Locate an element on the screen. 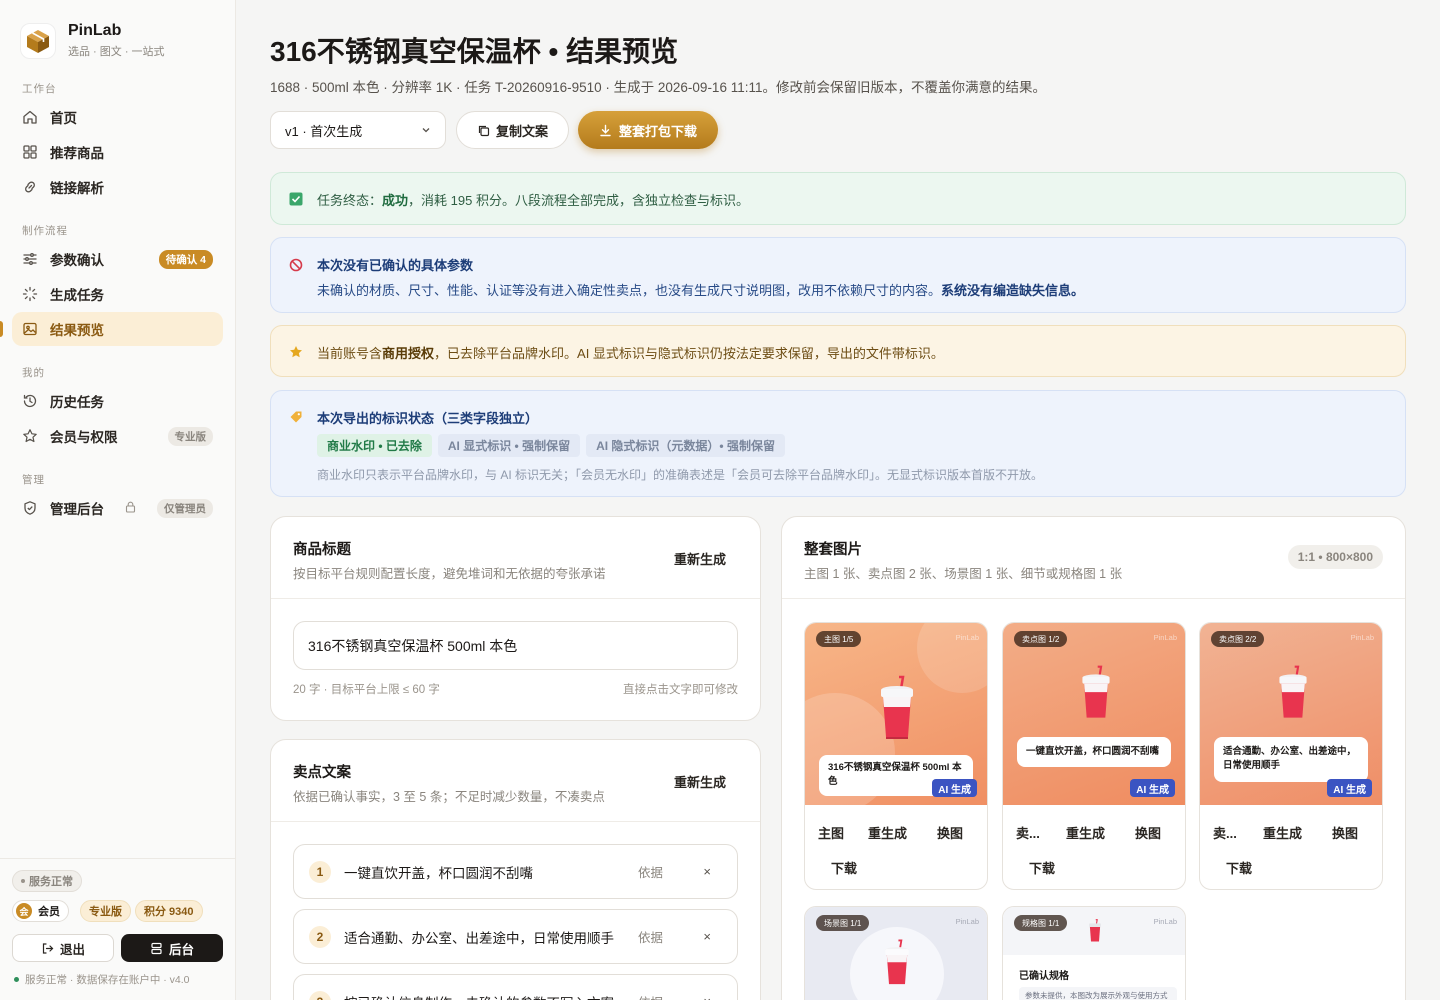 Image resolution: width=1440 pixels, height=1000 pixels. main-image: 主图 1/5 PinLab 316不锈钢真空保温杯 500ml 本色 AI 生成 is located at coordinates (896, 714).